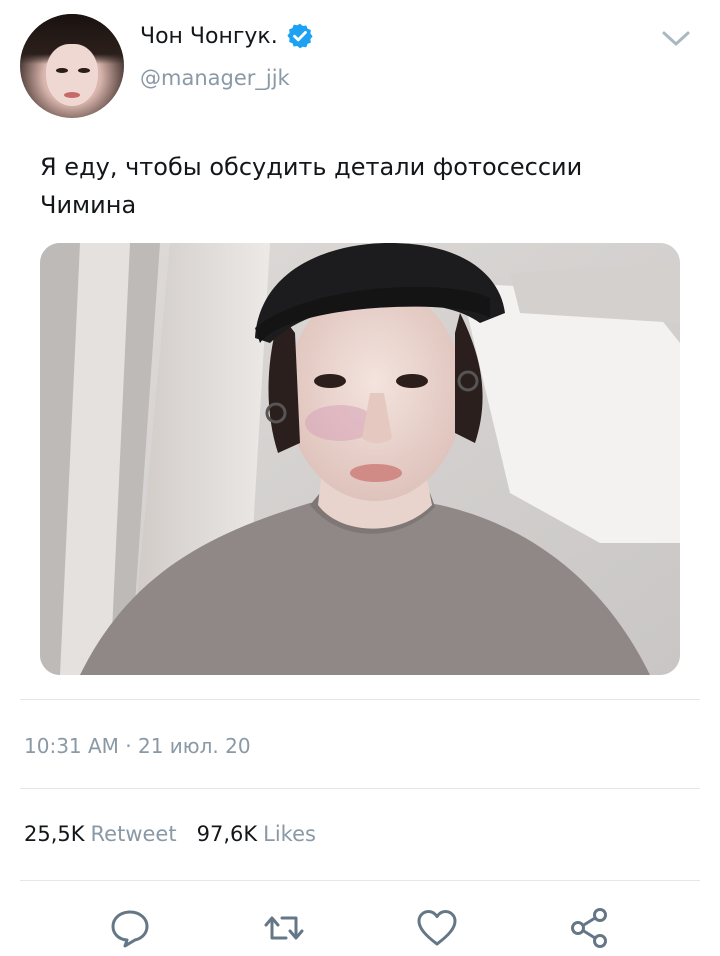  What do you see at coordinates (227, 834) in the screenshot?
I see `likes-count: 97,6K` at bounding box center [227, 834].